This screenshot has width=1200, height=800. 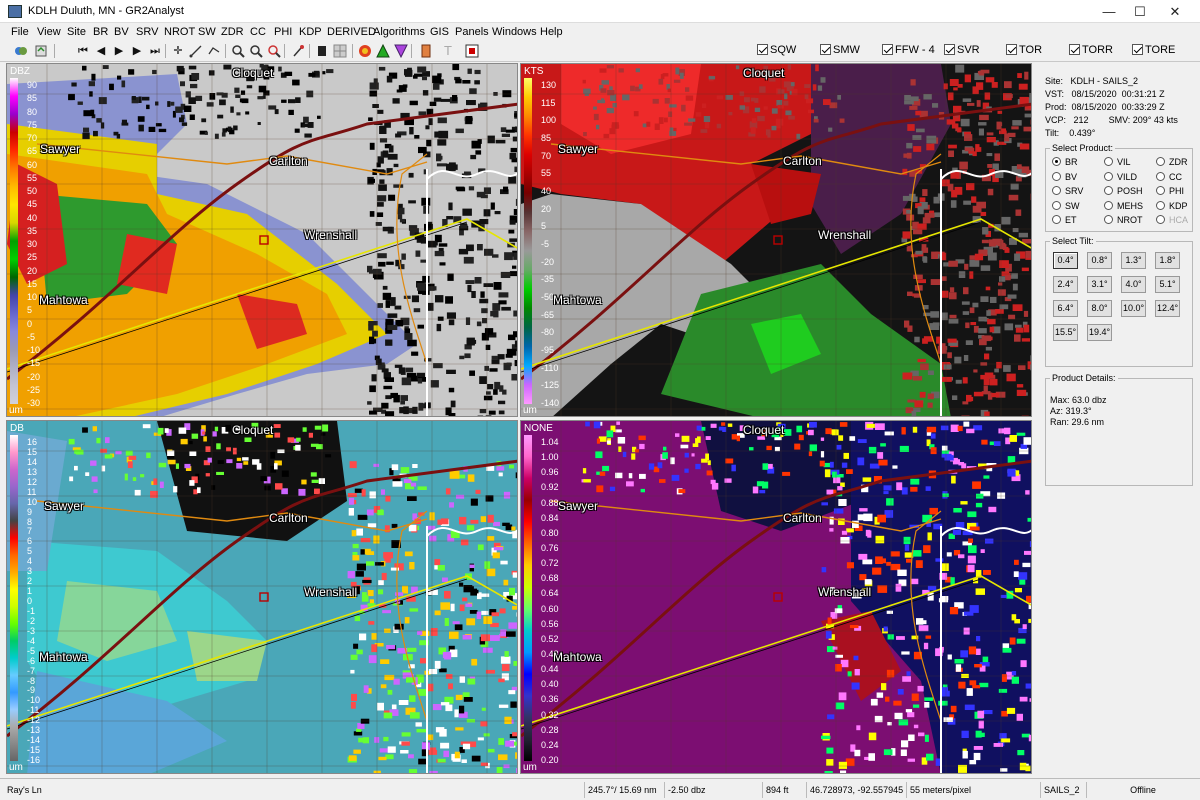 What do you see at coordinates (1065, 308) in the screenshot?
I see `tilt-button: 6.4°` at bounding box center [1065, 308].